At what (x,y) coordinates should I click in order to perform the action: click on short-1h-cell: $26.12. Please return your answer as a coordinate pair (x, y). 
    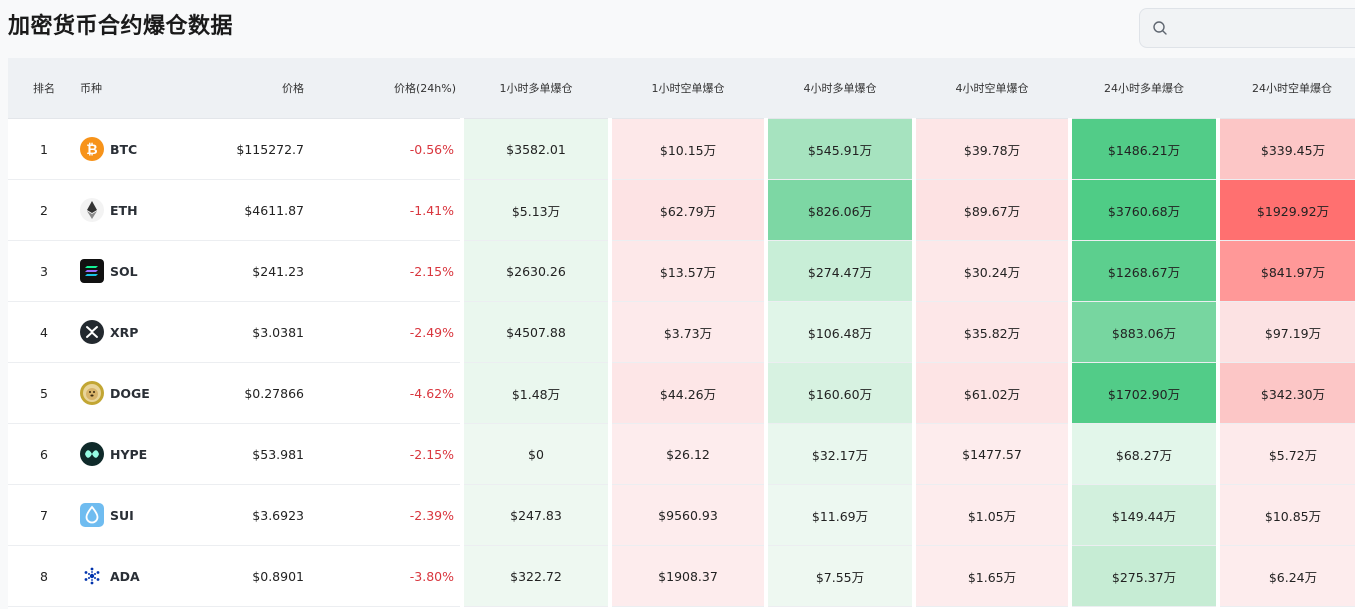
    Looking at the image, I should click on (687, 454).